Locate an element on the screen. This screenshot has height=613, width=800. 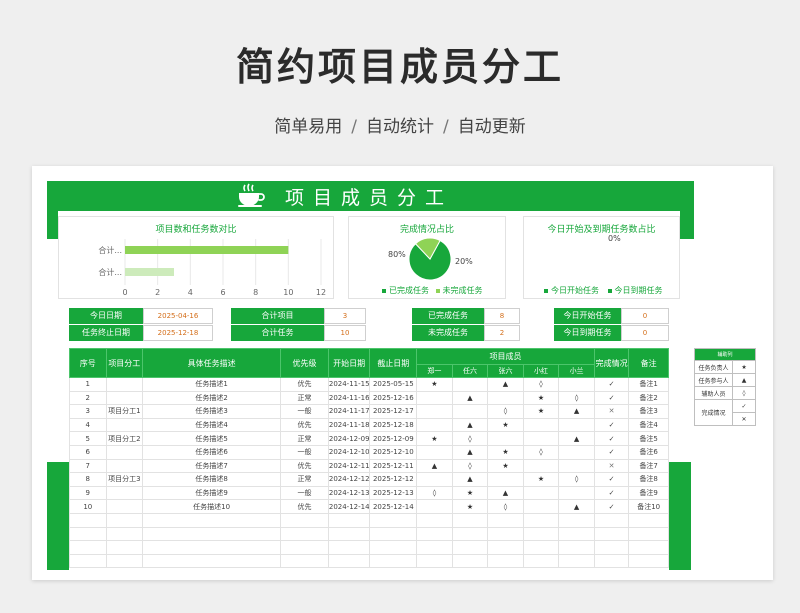
col-status: 完成情况 is located at coordinates (611, 363).